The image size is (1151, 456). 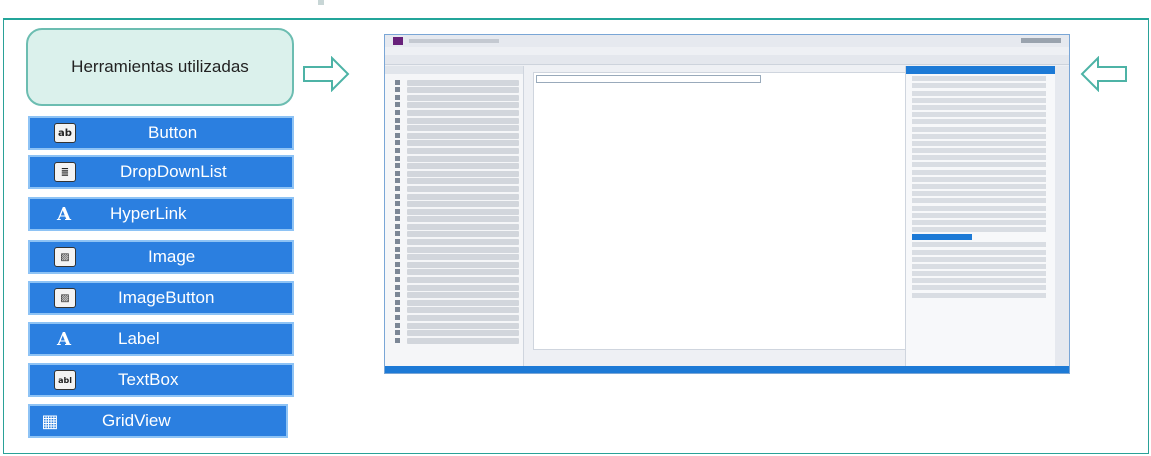 I want to click on arrow-left-icon, so click(x=1103, y=74).